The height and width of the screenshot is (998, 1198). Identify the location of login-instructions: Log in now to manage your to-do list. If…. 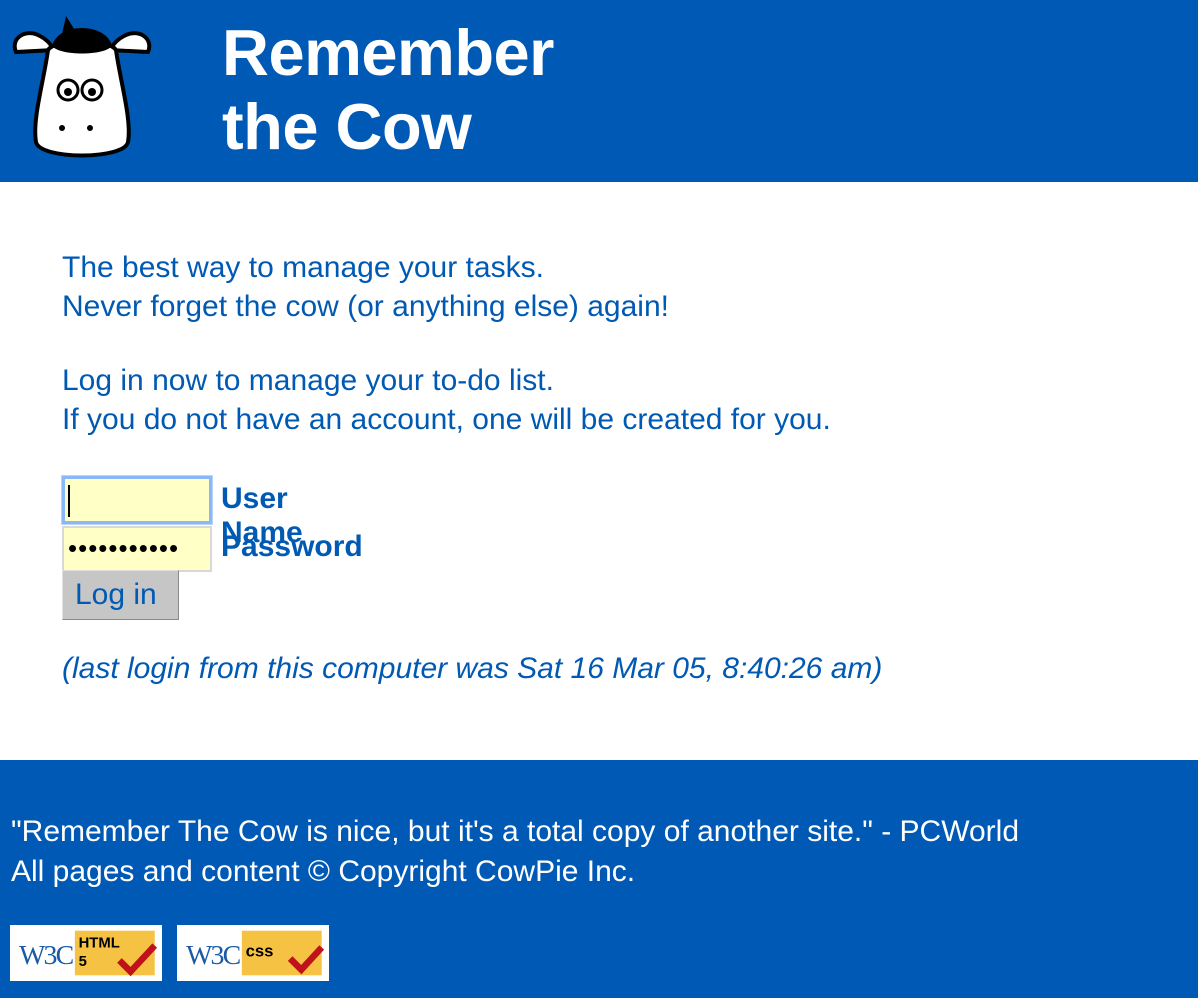
(612, 400).